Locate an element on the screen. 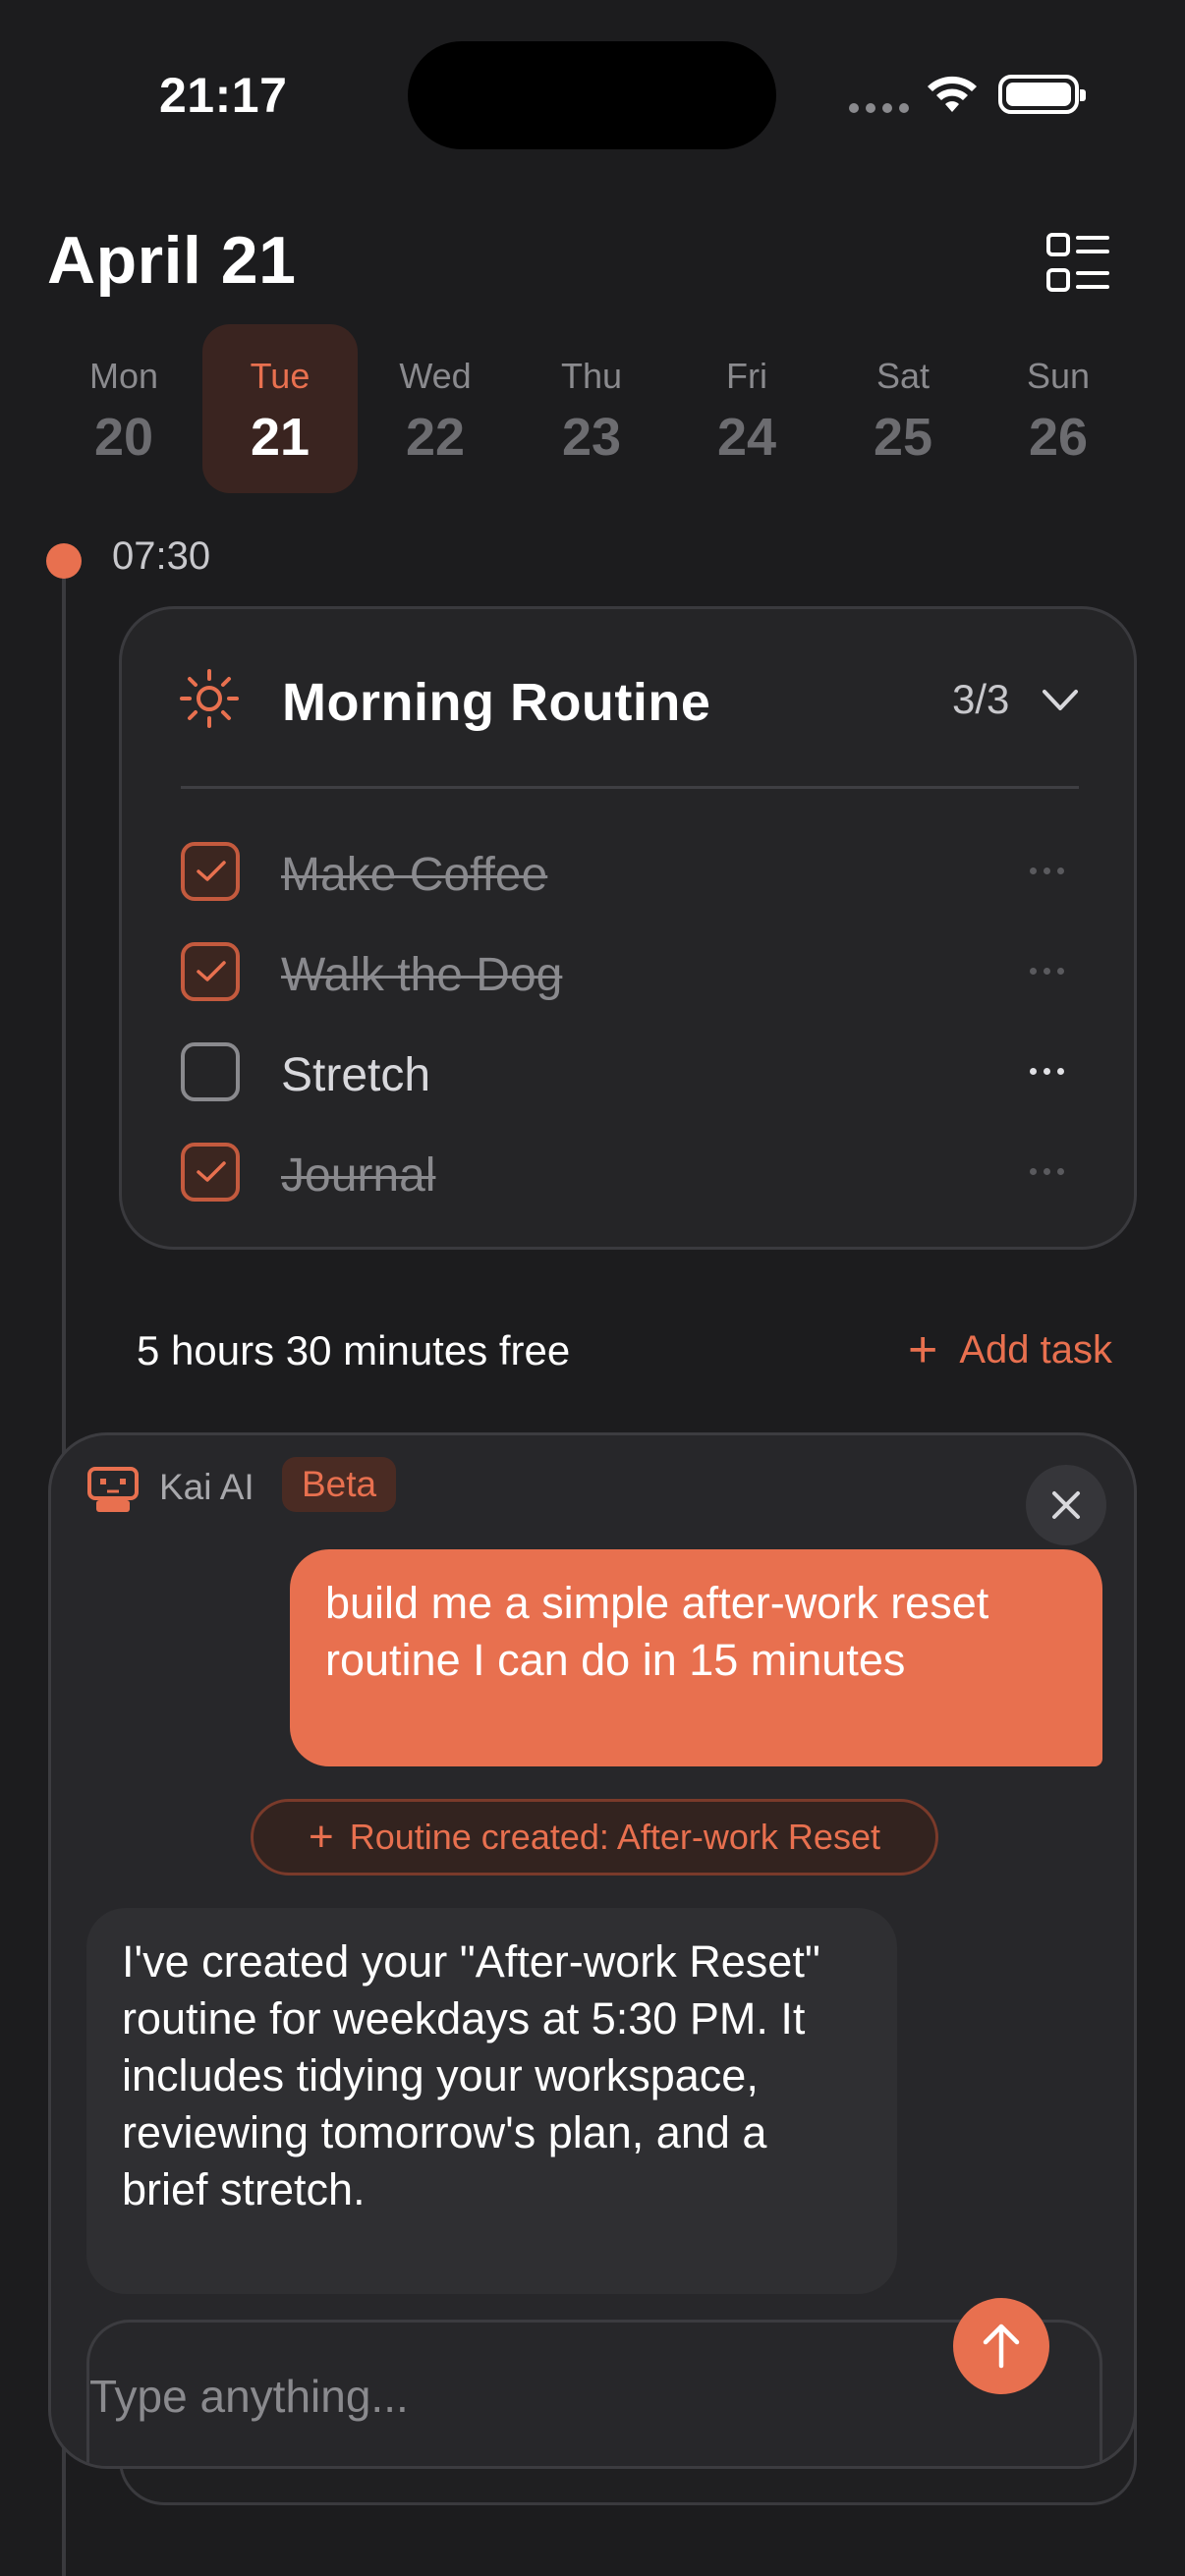  day-date: 24 is located at coordinates (747, 437).